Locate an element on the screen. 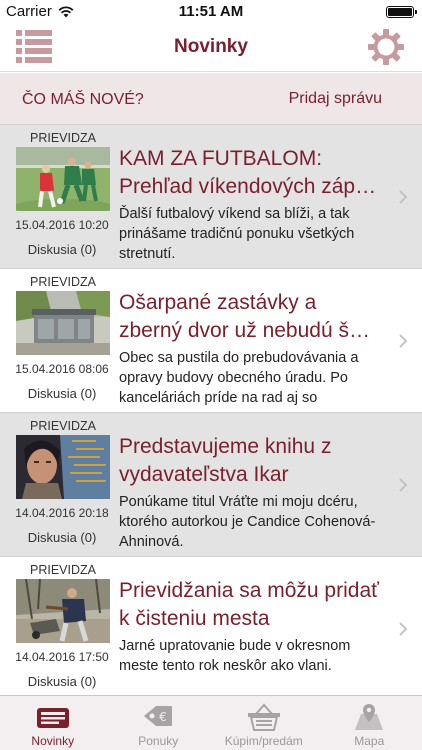 This screenshot has width=422, height=750. article-thumbnail-book is located at coordinates (63, 467).